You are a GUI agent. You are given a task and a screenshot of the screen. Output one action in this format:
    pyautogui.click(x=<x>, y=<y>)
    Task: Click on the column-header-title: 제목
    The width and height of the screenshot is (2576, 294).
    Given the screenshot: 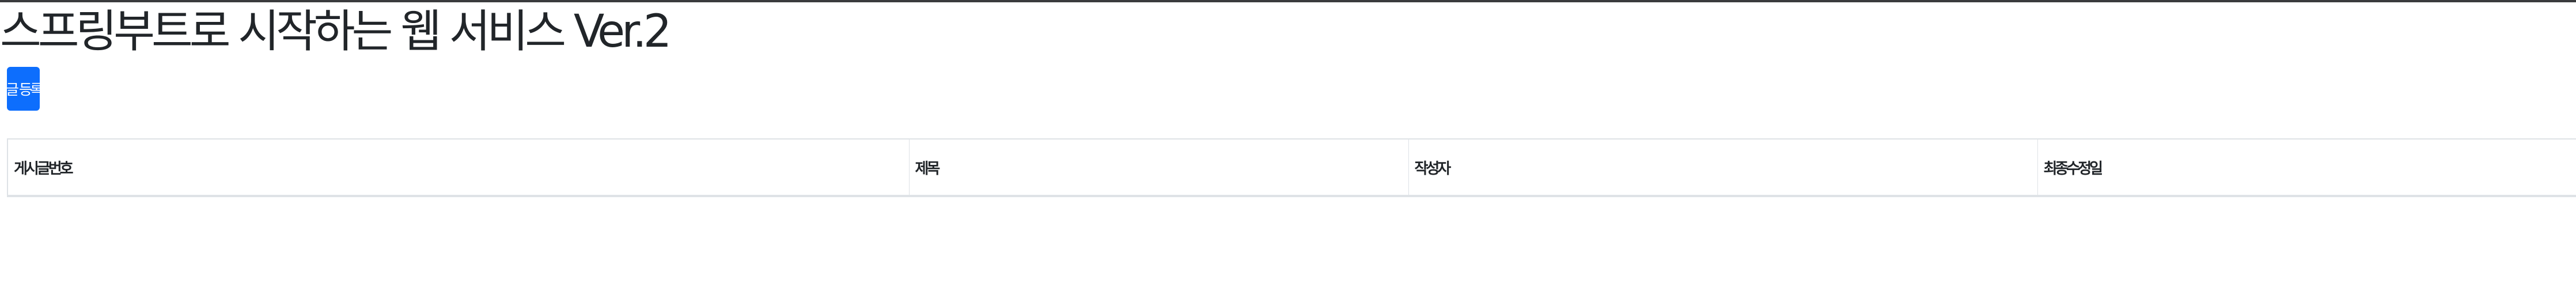 What is the action you would take?
    pyautogui.click(x=1158, y=167)
    